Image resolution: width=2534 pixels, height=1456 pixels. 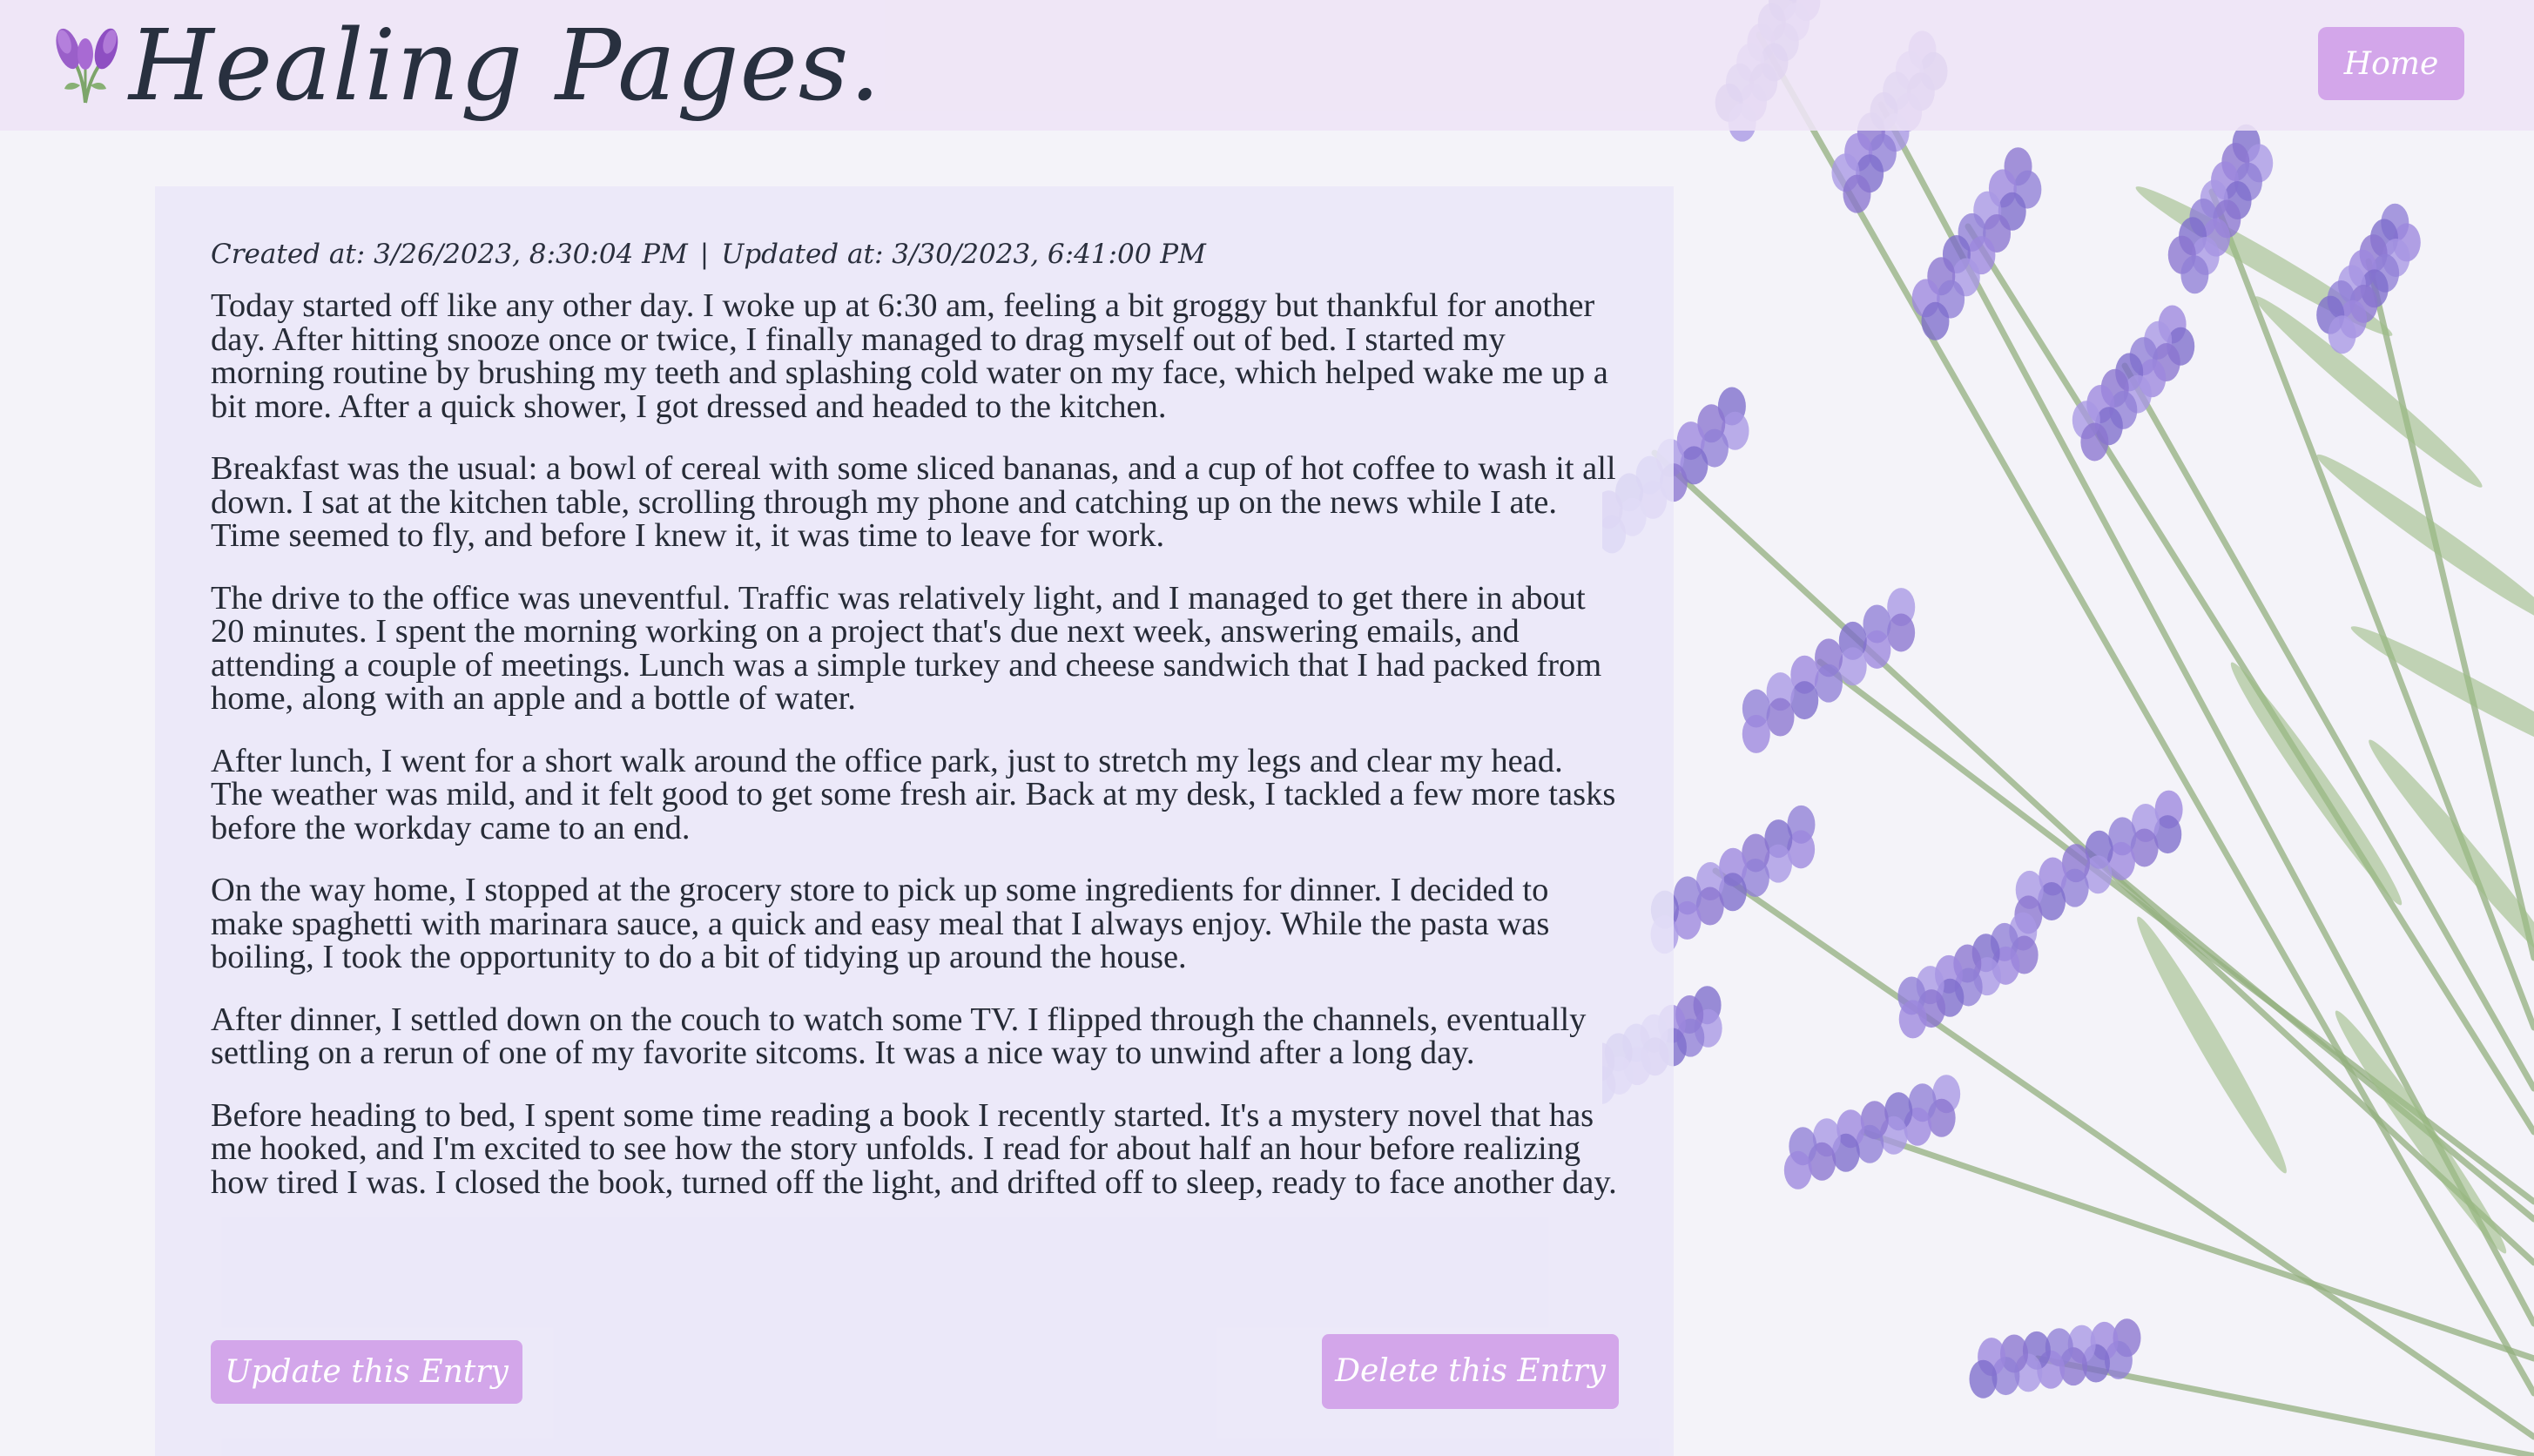 What do you see at coordinates (531, 254) in the screenshot?
I see `created-at-value: 3/26/2023, 8:30:04 PM` at bounding box center [531, 254].